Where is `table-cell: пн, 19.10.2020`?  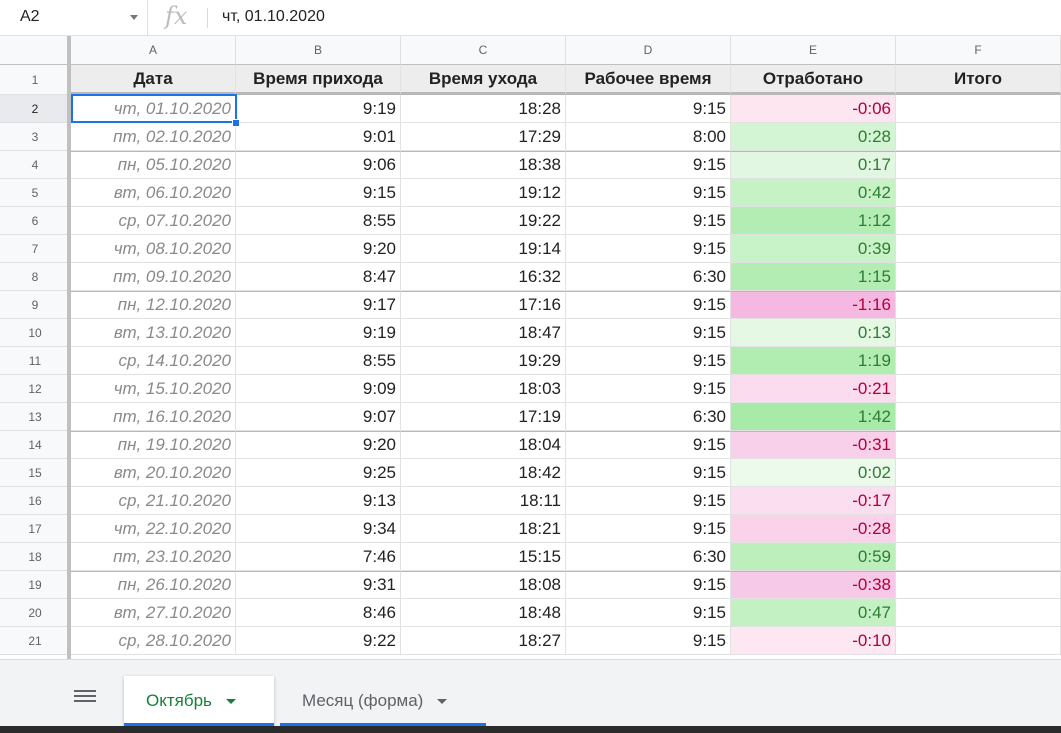 table-cell: пн, 19.10.2020 is located at coordinates (153, 445).